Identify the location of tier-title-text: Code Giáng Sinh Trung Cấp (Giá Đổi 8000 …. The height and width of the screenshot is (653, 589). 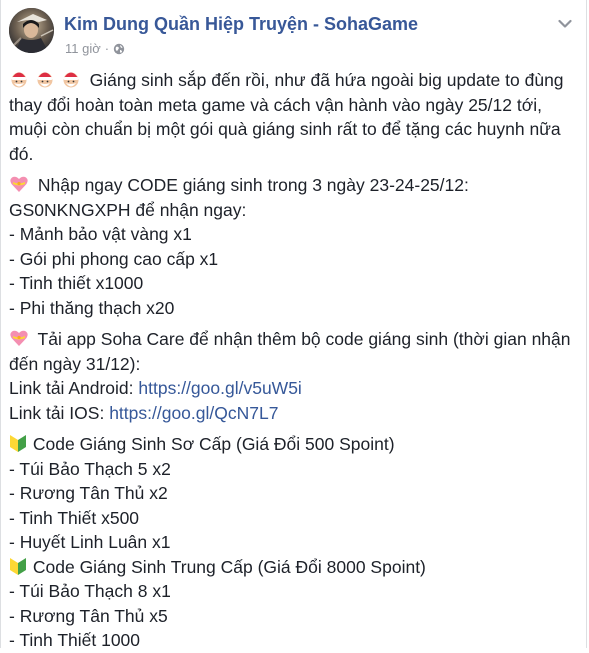
(229, 566).